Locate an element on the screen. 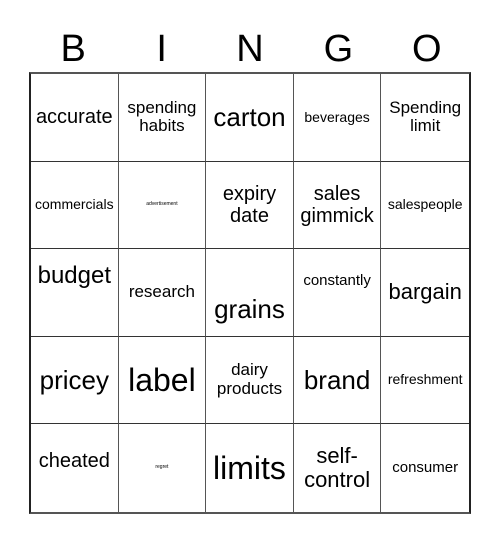 The height and width of the screenshot is (544, 500). bingo-cell: bargain is located at coordinates (425, 293).